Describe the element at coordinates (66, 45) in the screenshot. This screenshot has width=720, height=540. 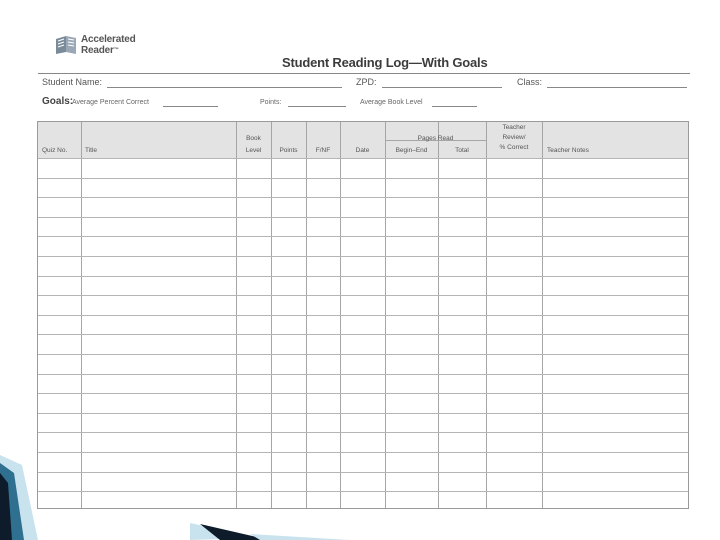
I see `book-icon` at that location.